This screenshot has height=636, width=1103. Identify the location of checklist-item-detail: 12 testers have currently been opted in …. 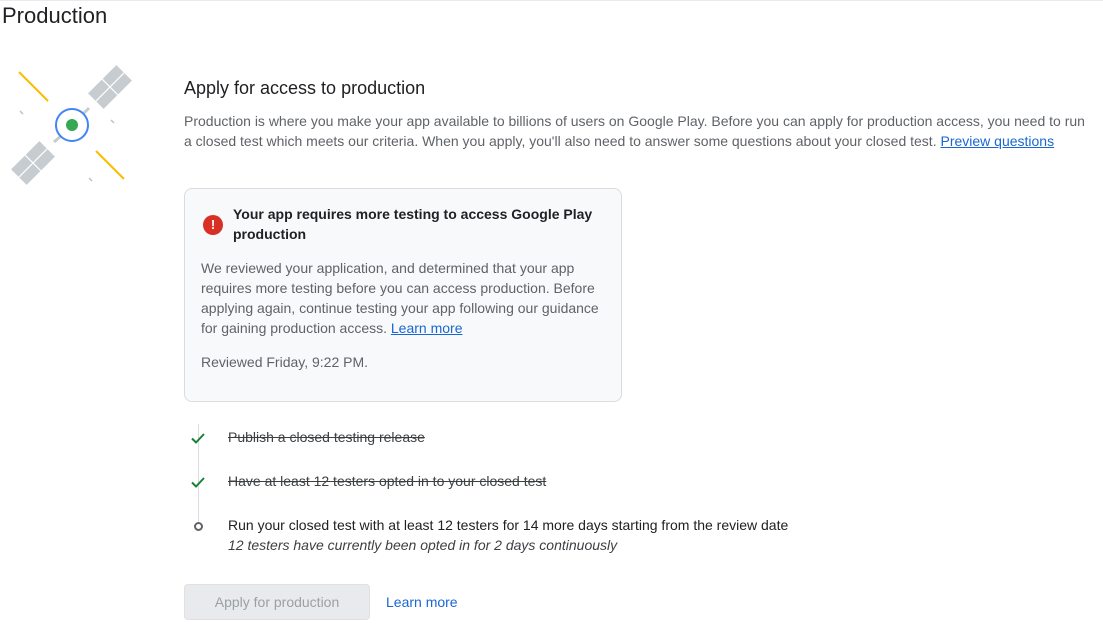
(423, 545).